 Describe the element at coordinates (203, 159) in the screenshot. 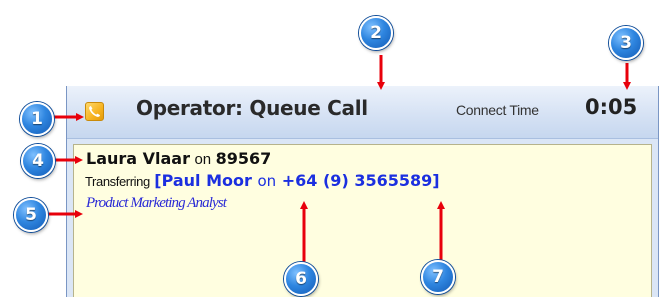

I see `caller-on-word: on` at that location.